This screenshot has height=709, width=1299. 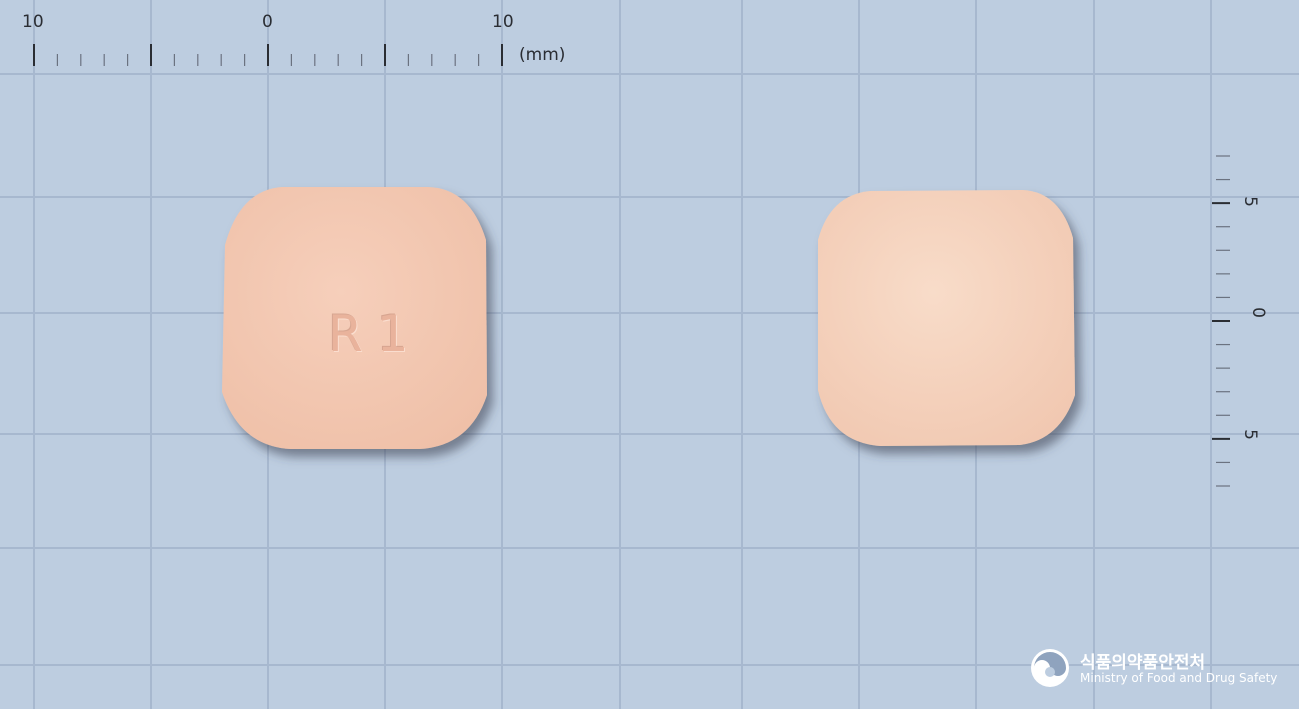 I want to click on ruler-top-label-left: 10, so click(x=33, y=22).